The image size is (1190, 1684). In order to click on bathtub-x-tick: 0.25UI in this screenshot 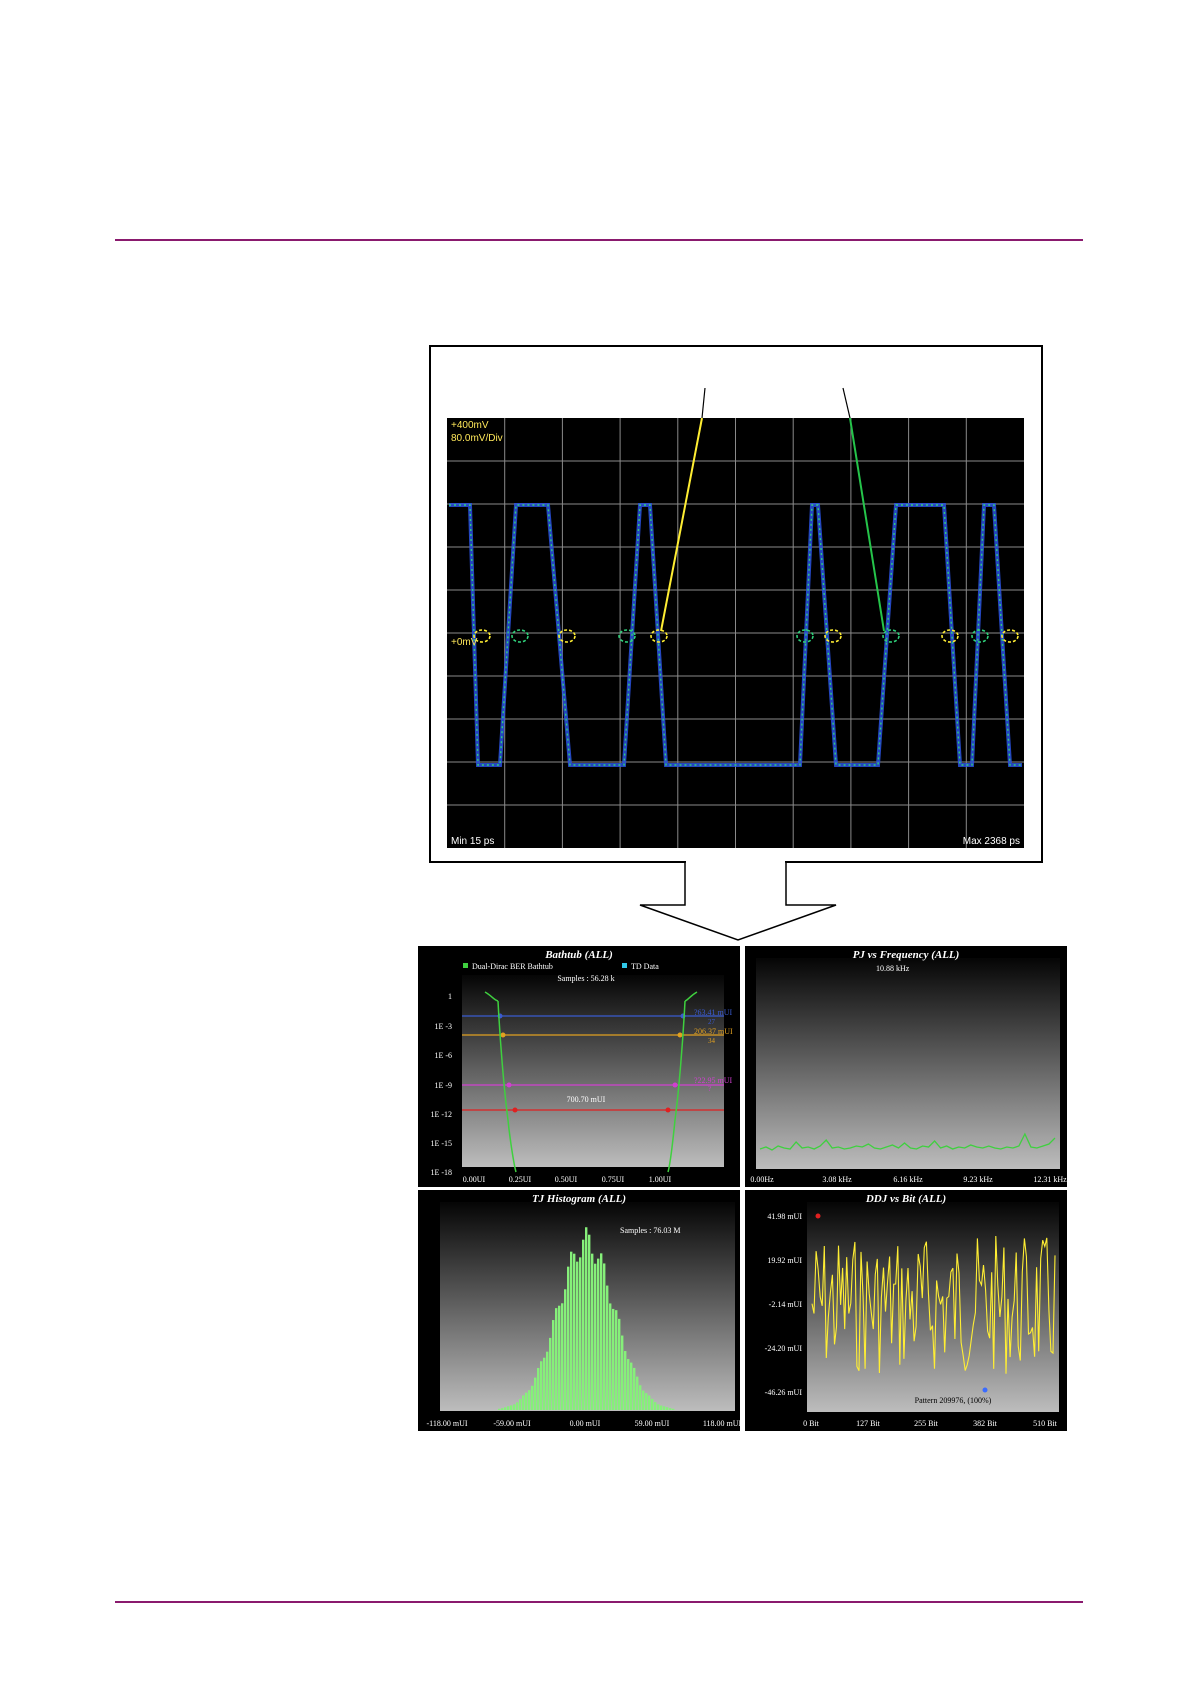, I will do `click(520, 1179)`.